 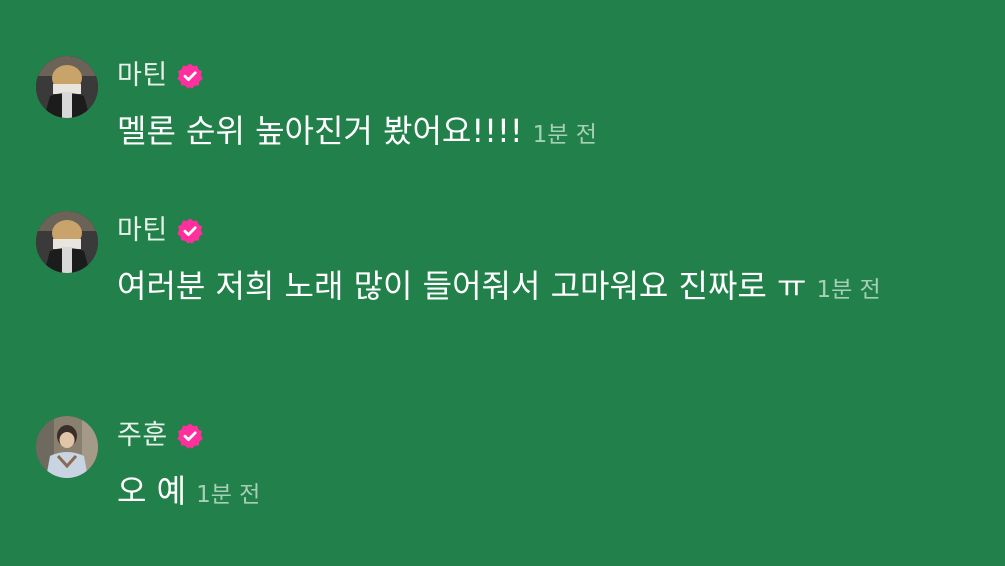 I want to click on message-body: 멜론 순위 높아진거 봤어요!!!! 1분 전, so click(x=532, y=133).